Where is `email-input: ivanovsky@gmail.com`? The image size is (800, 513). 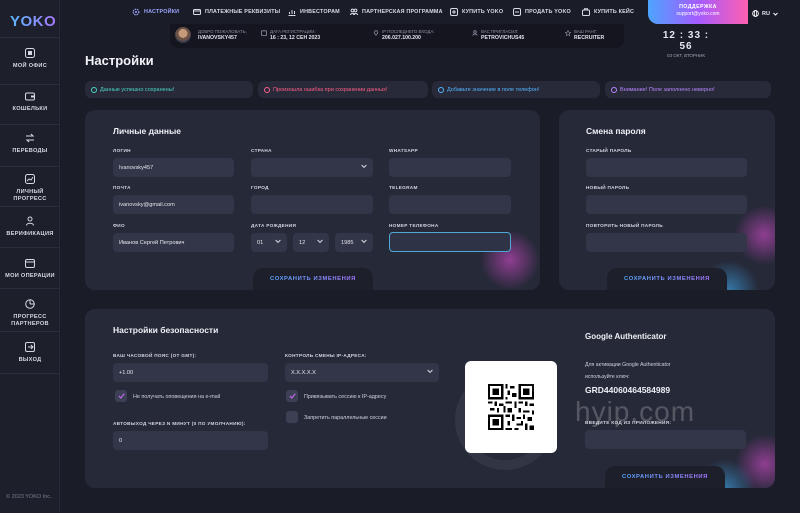
email-input: ivanovsky@gmail.com is located at coordinates (173, 204).